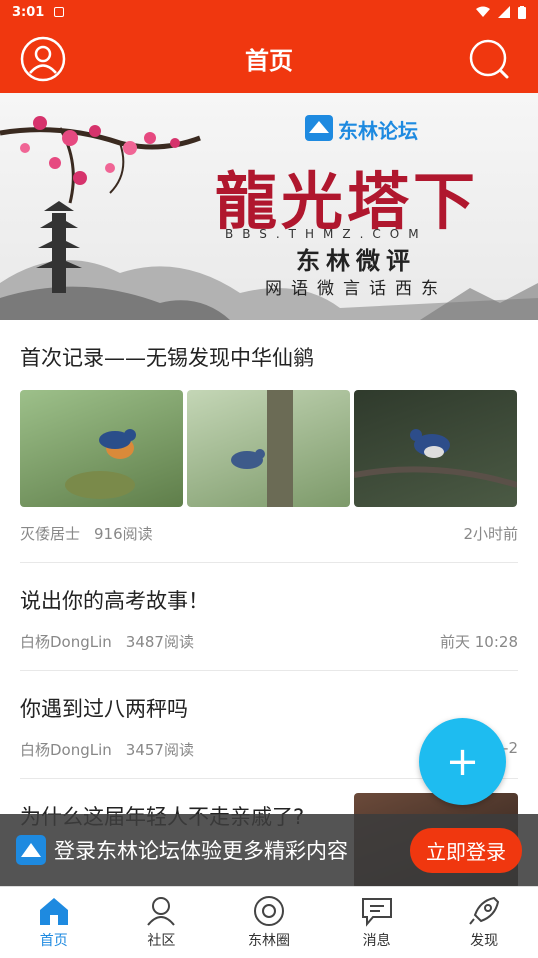 The height and width of the screenshot is (958, 538). I want to click on app-bar: 首页, so click(269, 58).